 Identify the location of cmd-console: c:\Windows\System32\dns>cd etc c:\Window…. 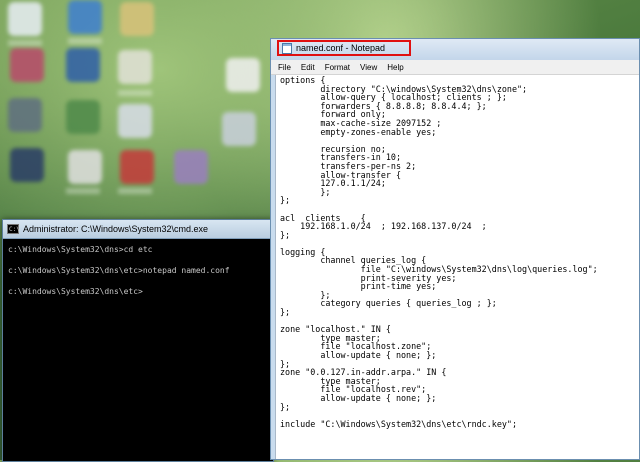
(138, 276).